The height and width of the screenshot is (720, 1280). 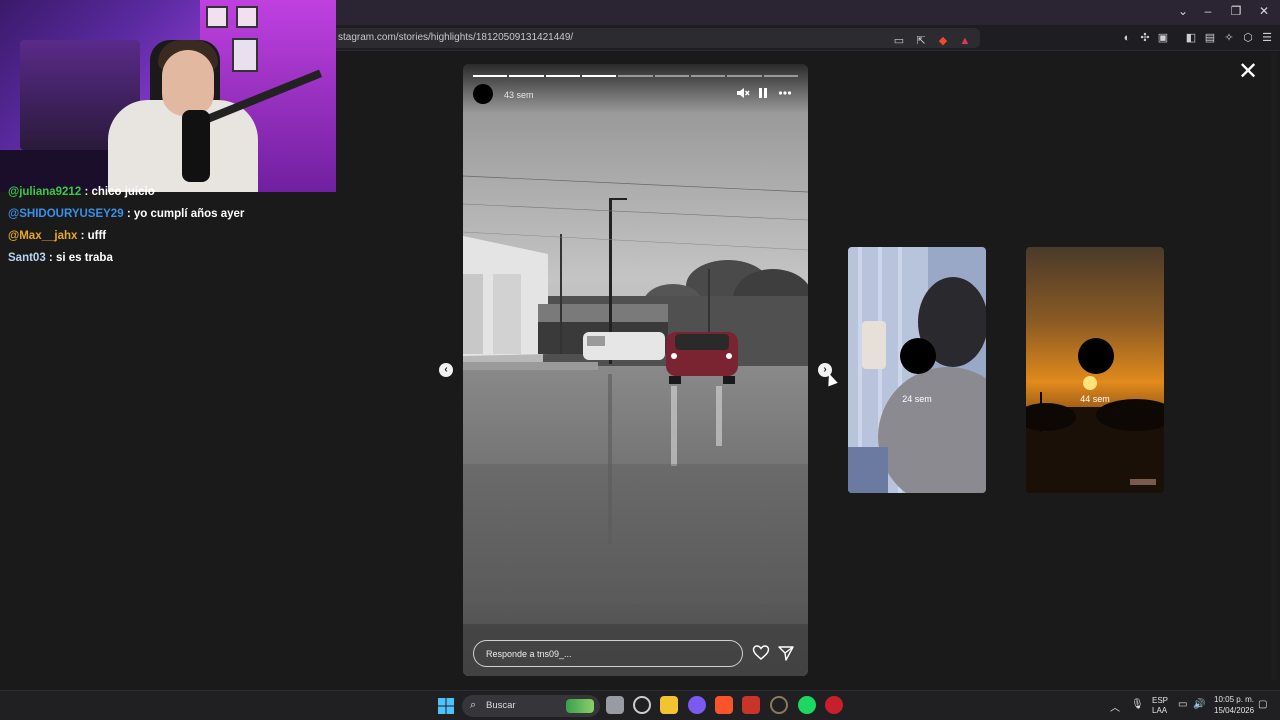 What do you see at coordinates (119, 192) in the screenshot?
I see `chat-text: : chico juicio` at bounding box center [119, 192].